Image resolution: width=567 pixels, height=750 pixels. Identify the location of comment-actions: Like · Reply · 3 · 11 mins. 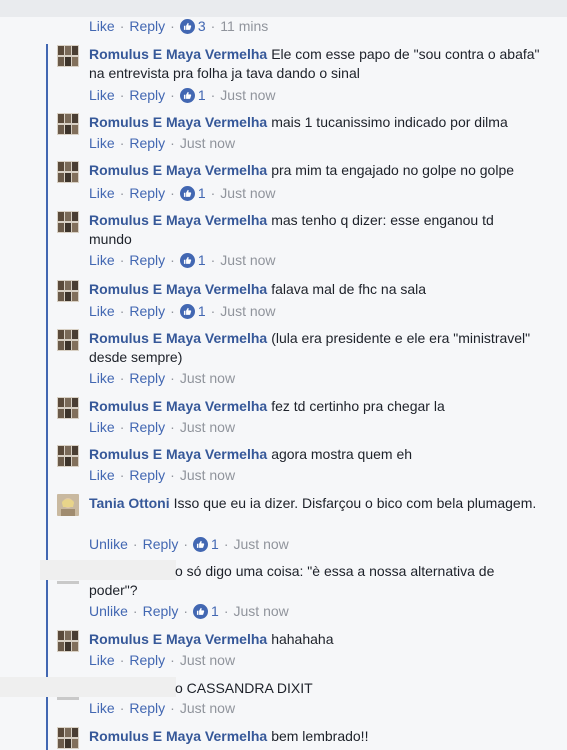
(178, 26).